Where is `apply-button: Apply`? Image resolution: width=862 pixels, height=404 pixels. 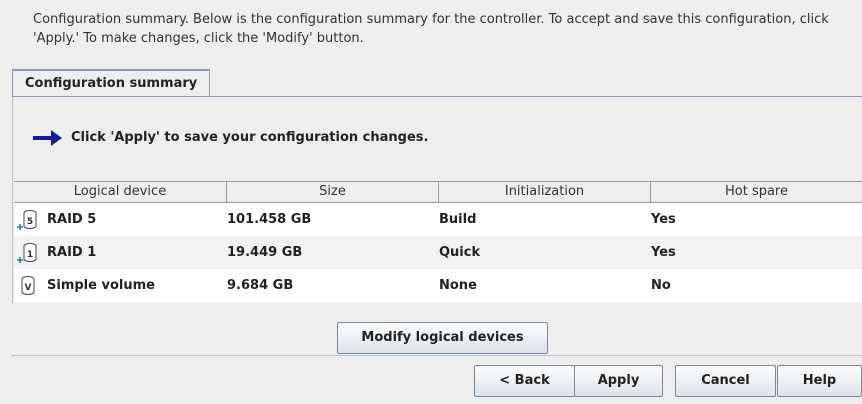 apply-button: Apply is located at coordinates (618, 381).